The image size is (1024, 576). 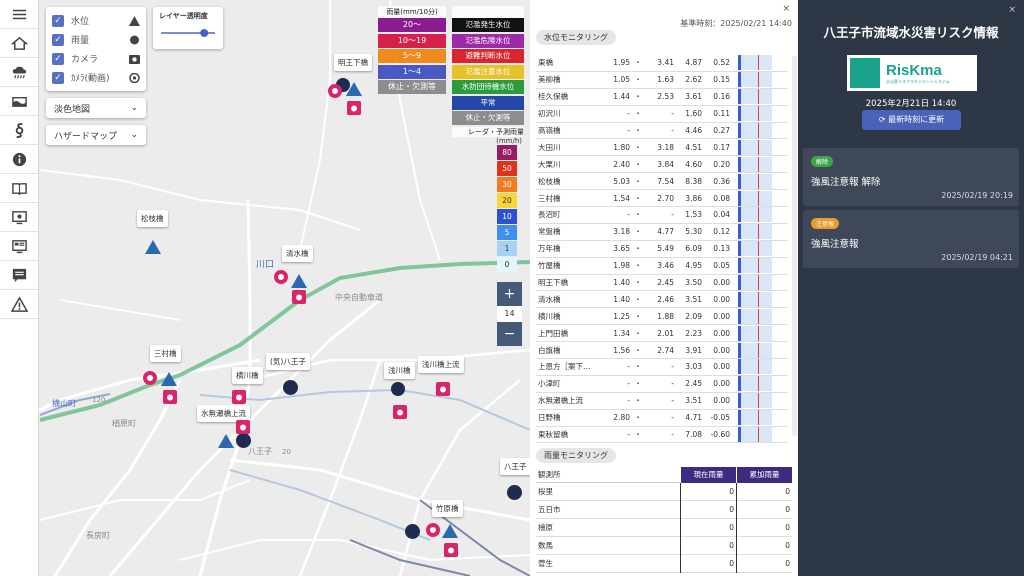 I want to click on table-row: 明王下橋 1.40 ・ 2.45 3.50 0.00, so click(x=662, y=283).